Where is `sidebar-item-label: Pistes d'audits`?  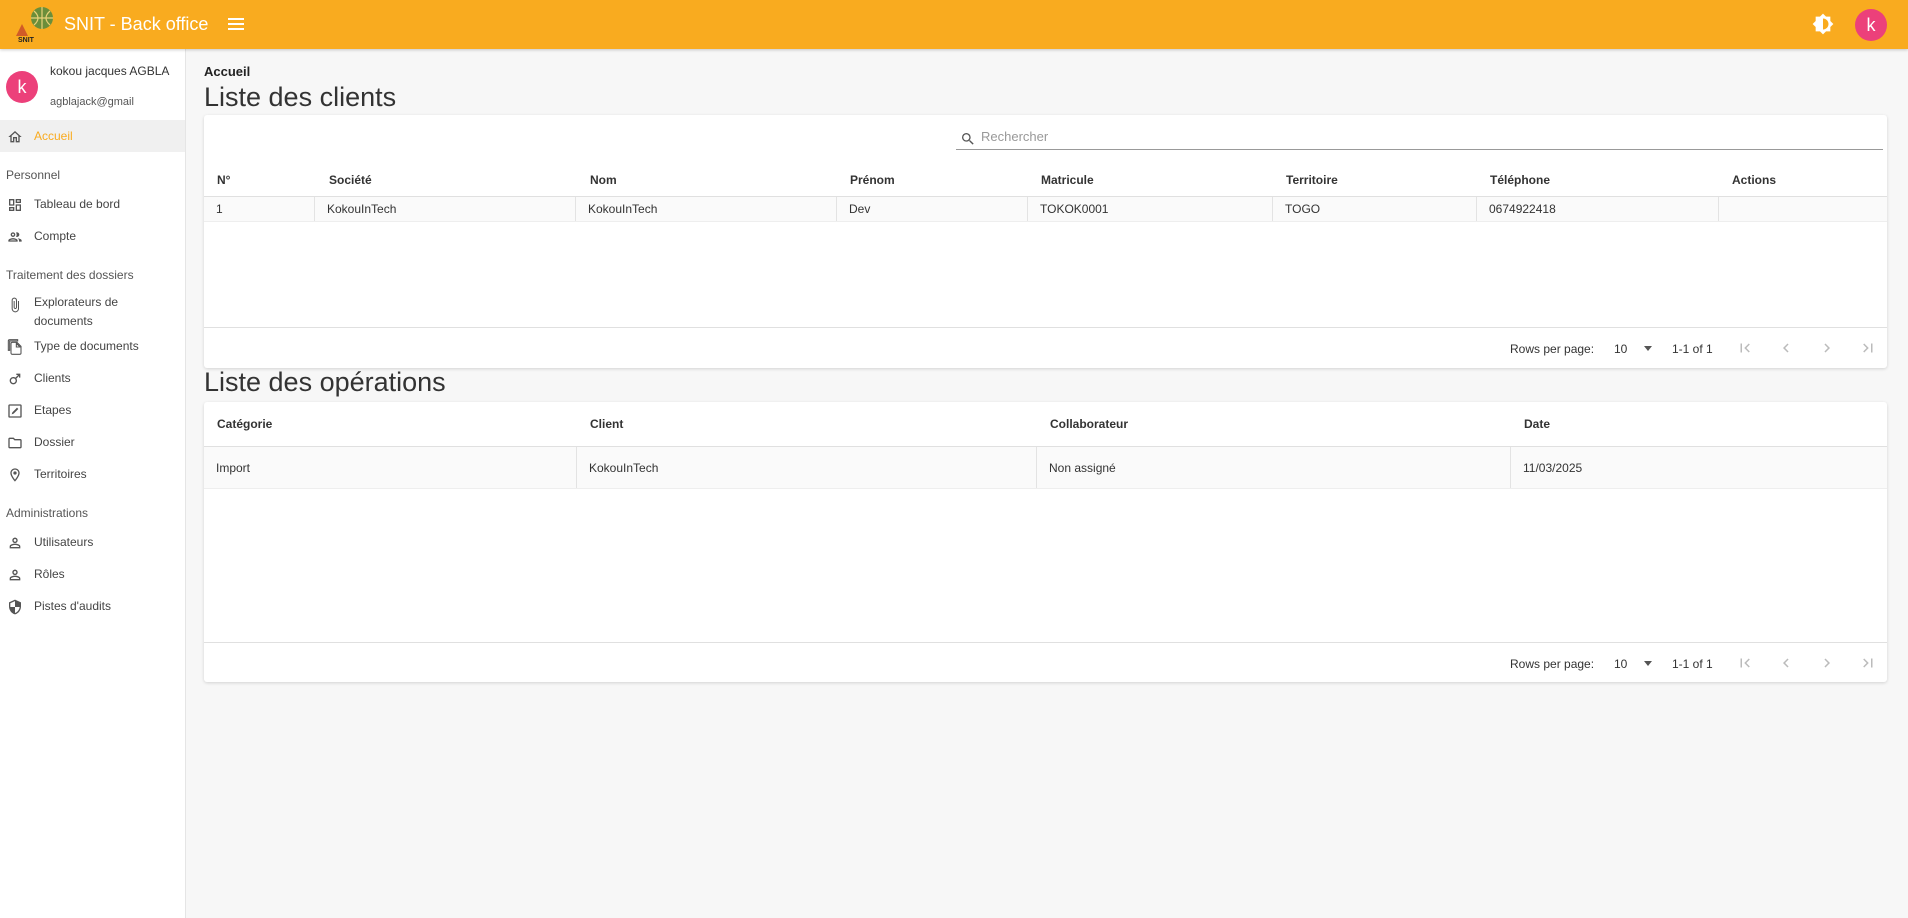
sidebar-item-label: Pistes d'audits is located at coordinates (72, 606).